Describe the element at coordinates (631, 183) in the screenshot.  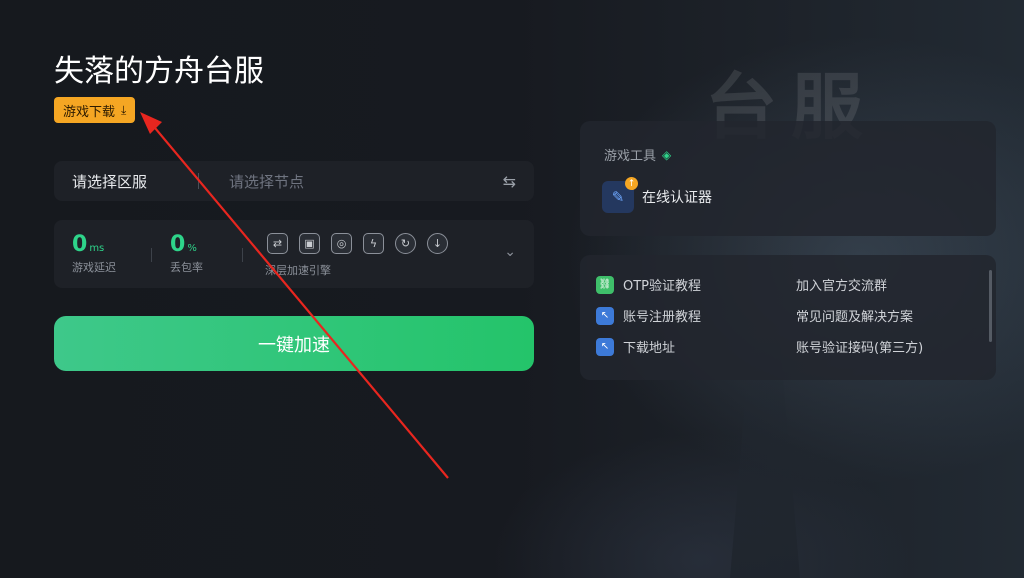
I see `upgrade-badge-icon: ↑` at that location.